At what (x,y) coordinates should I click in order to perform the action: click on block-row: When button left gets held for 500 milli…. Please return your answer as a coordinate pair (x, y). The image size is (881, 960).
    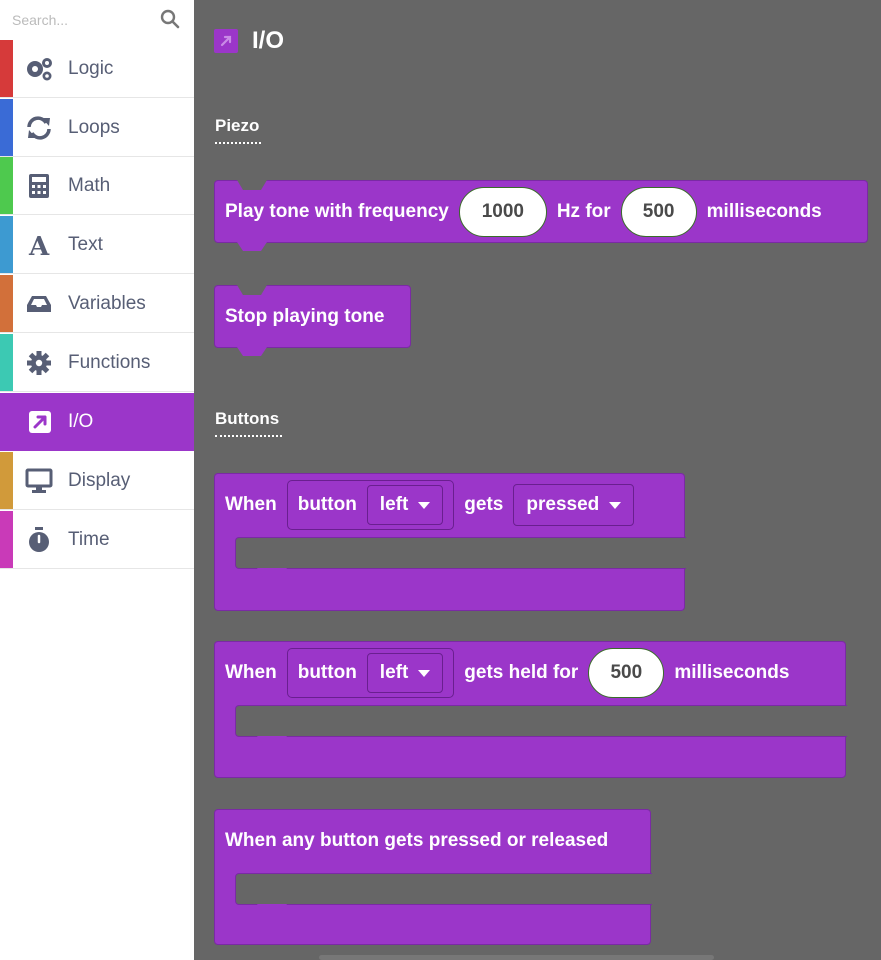
    Looking at the image, I should click on (507, 673).